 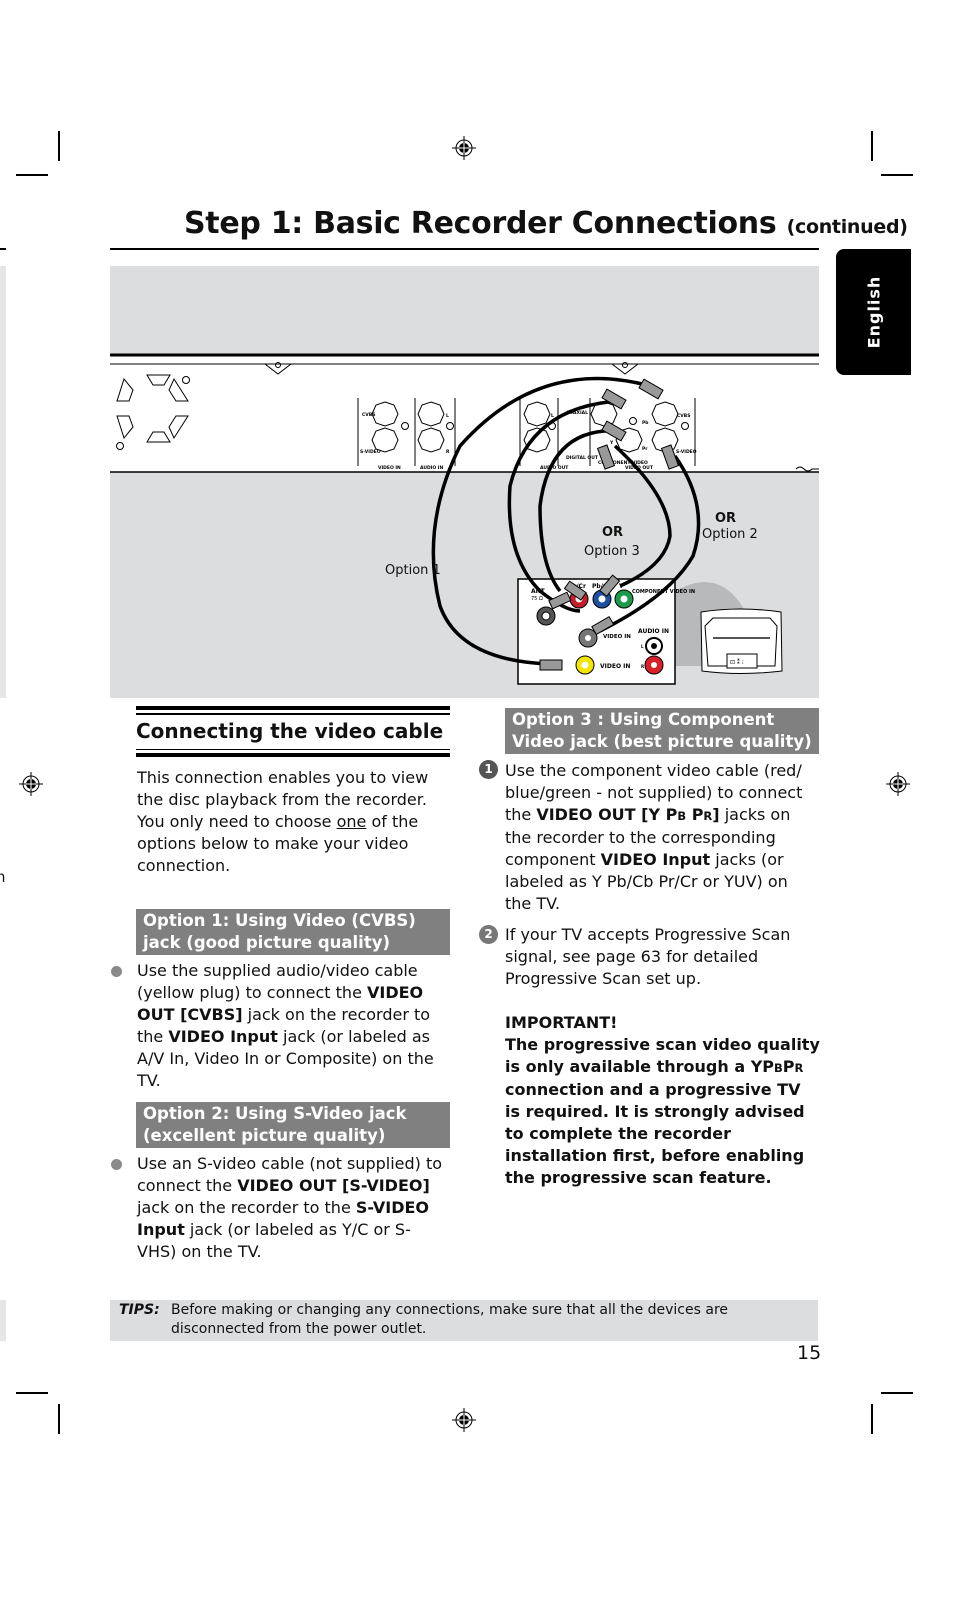 What do you see at coordinates (708, 816) in the screenshot?
I see `jack-name-sub: R` at bounding box center [708, 816].